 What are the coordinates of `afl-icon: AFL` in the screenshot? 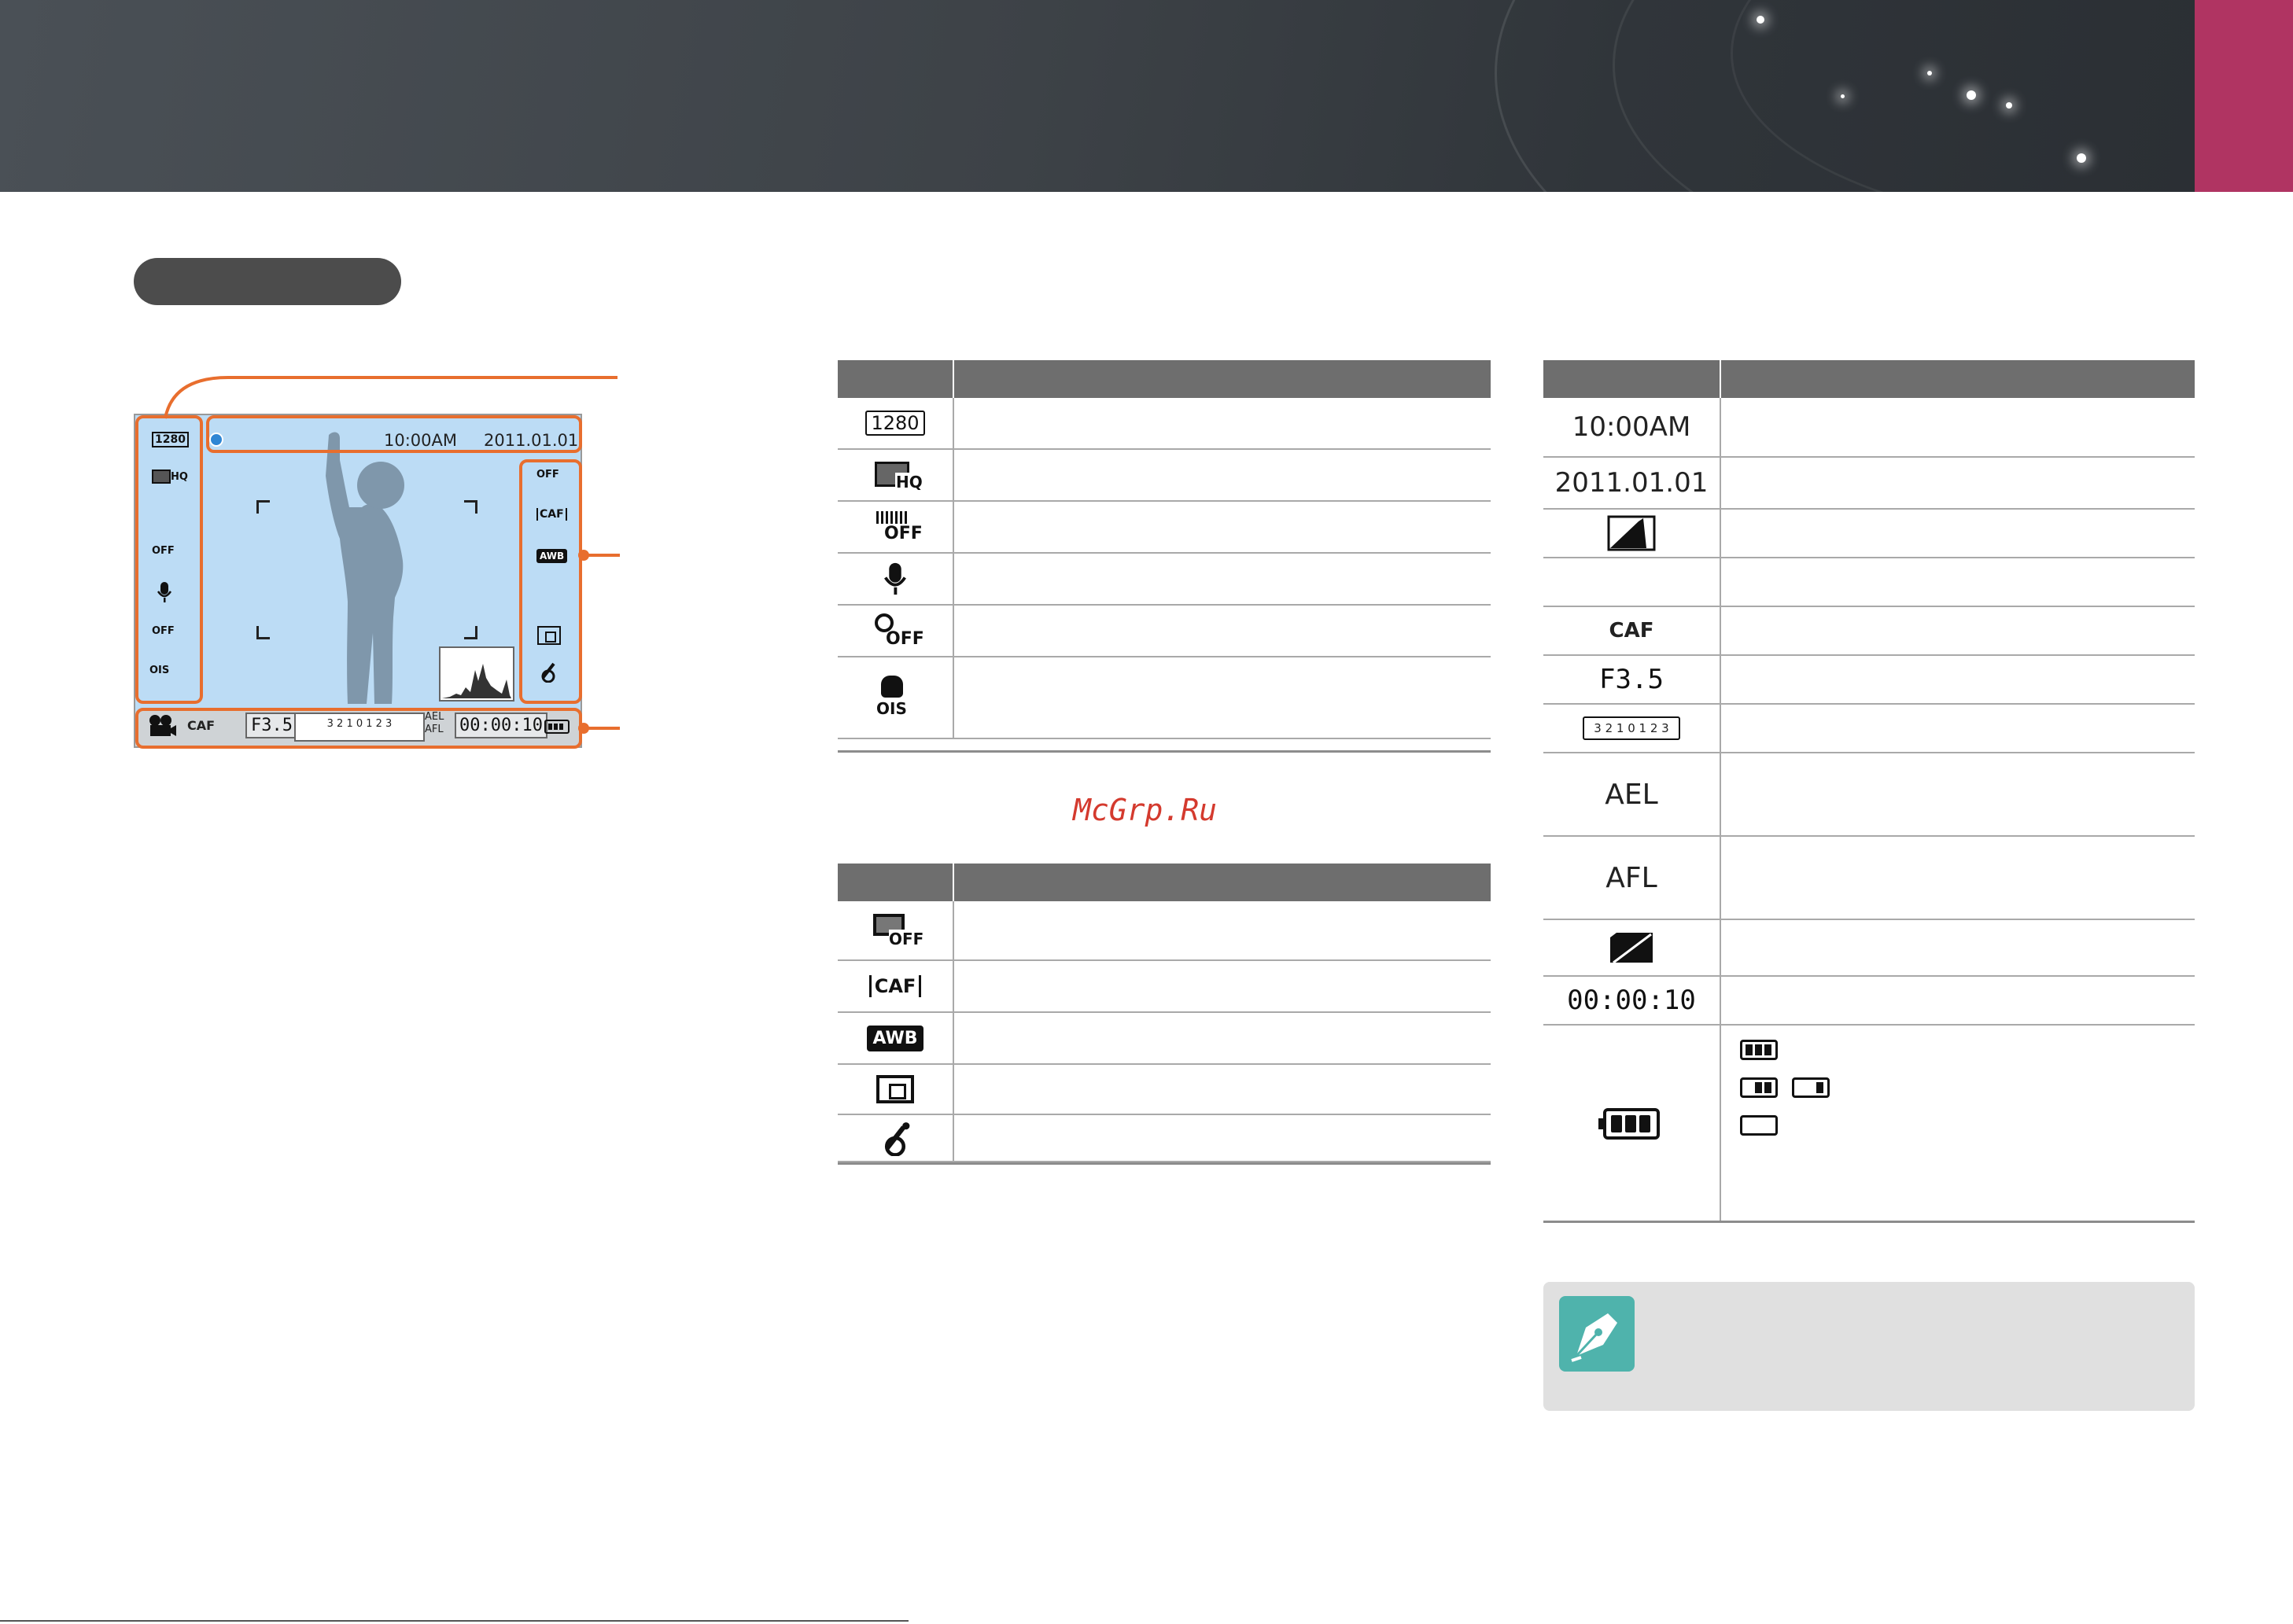 It's located at (1631, 877).